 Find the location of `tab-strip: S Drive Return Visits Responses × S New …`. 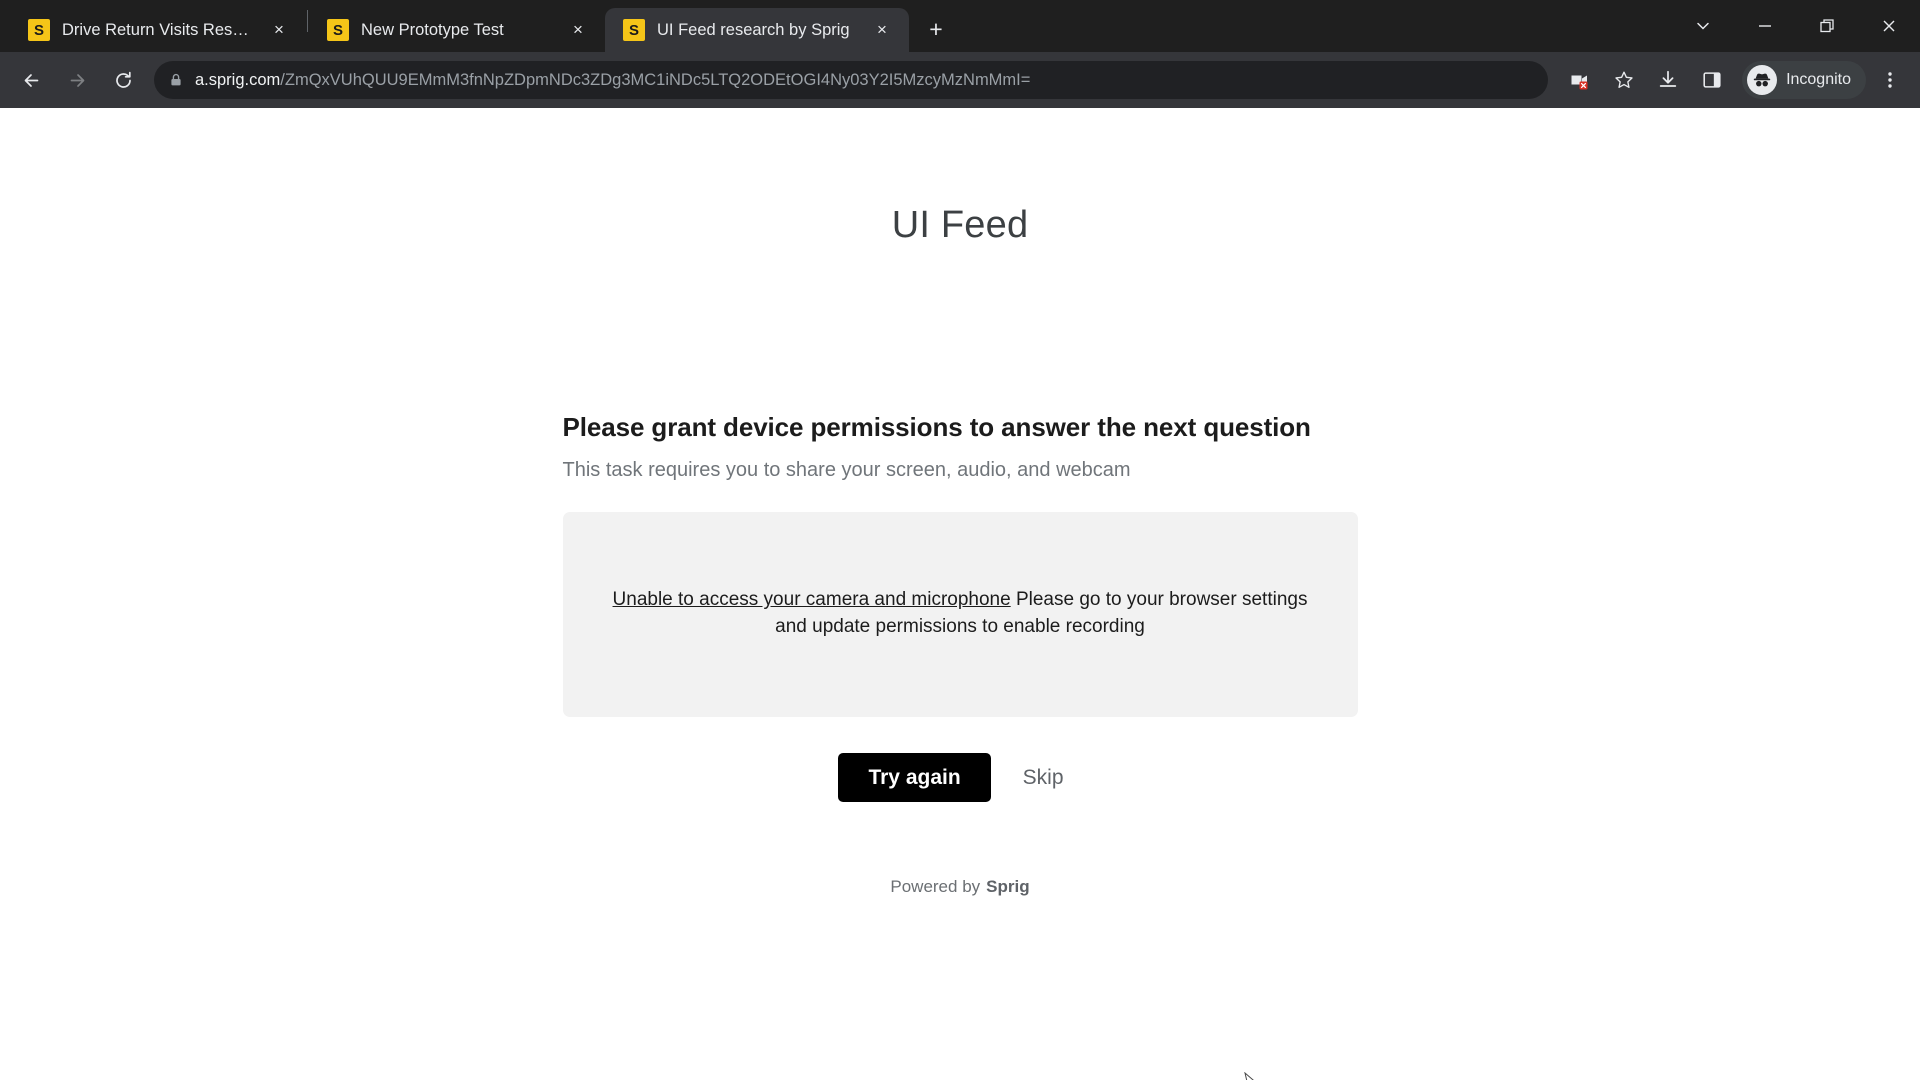

tab-strip: S Drive Return Visits Responses × S New … is located at coordinates (960, 26).